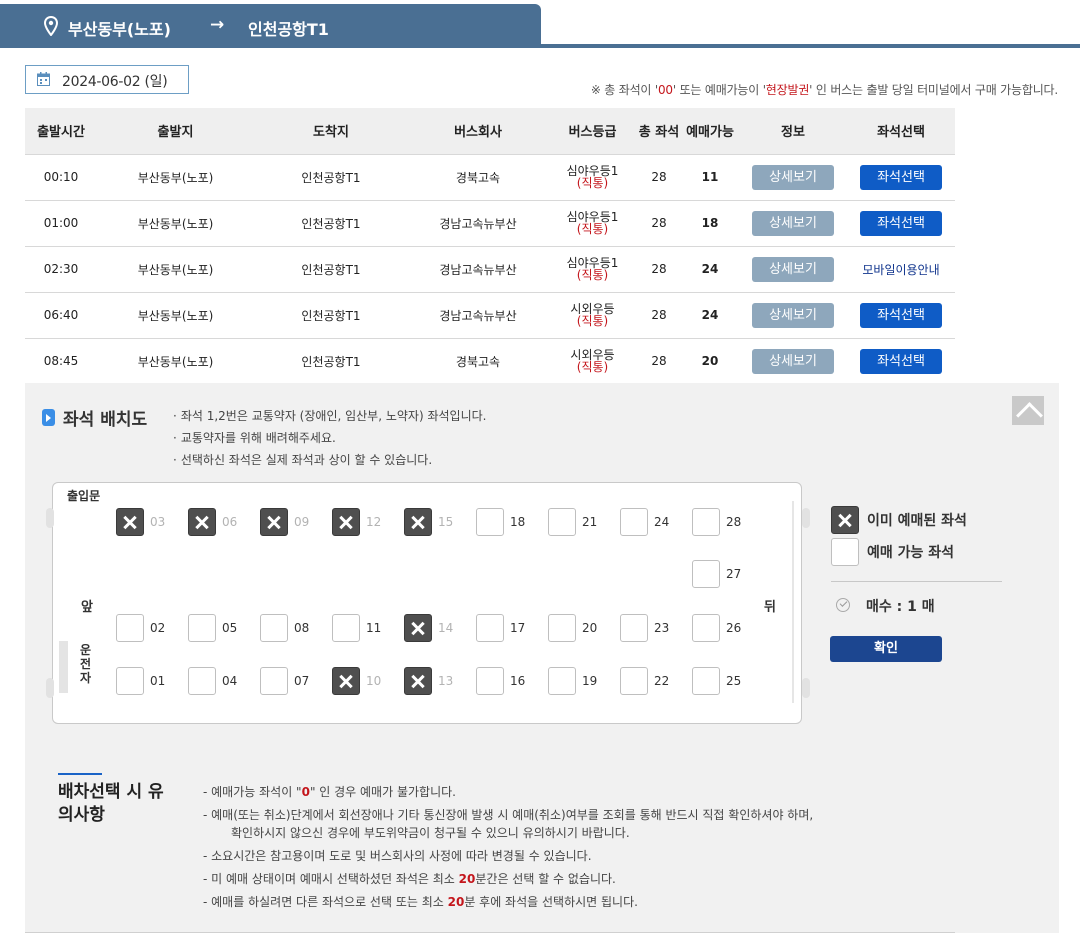  I want to click on seat-note: 교통약자를 위해 배려해주세요., so click(330, 438).